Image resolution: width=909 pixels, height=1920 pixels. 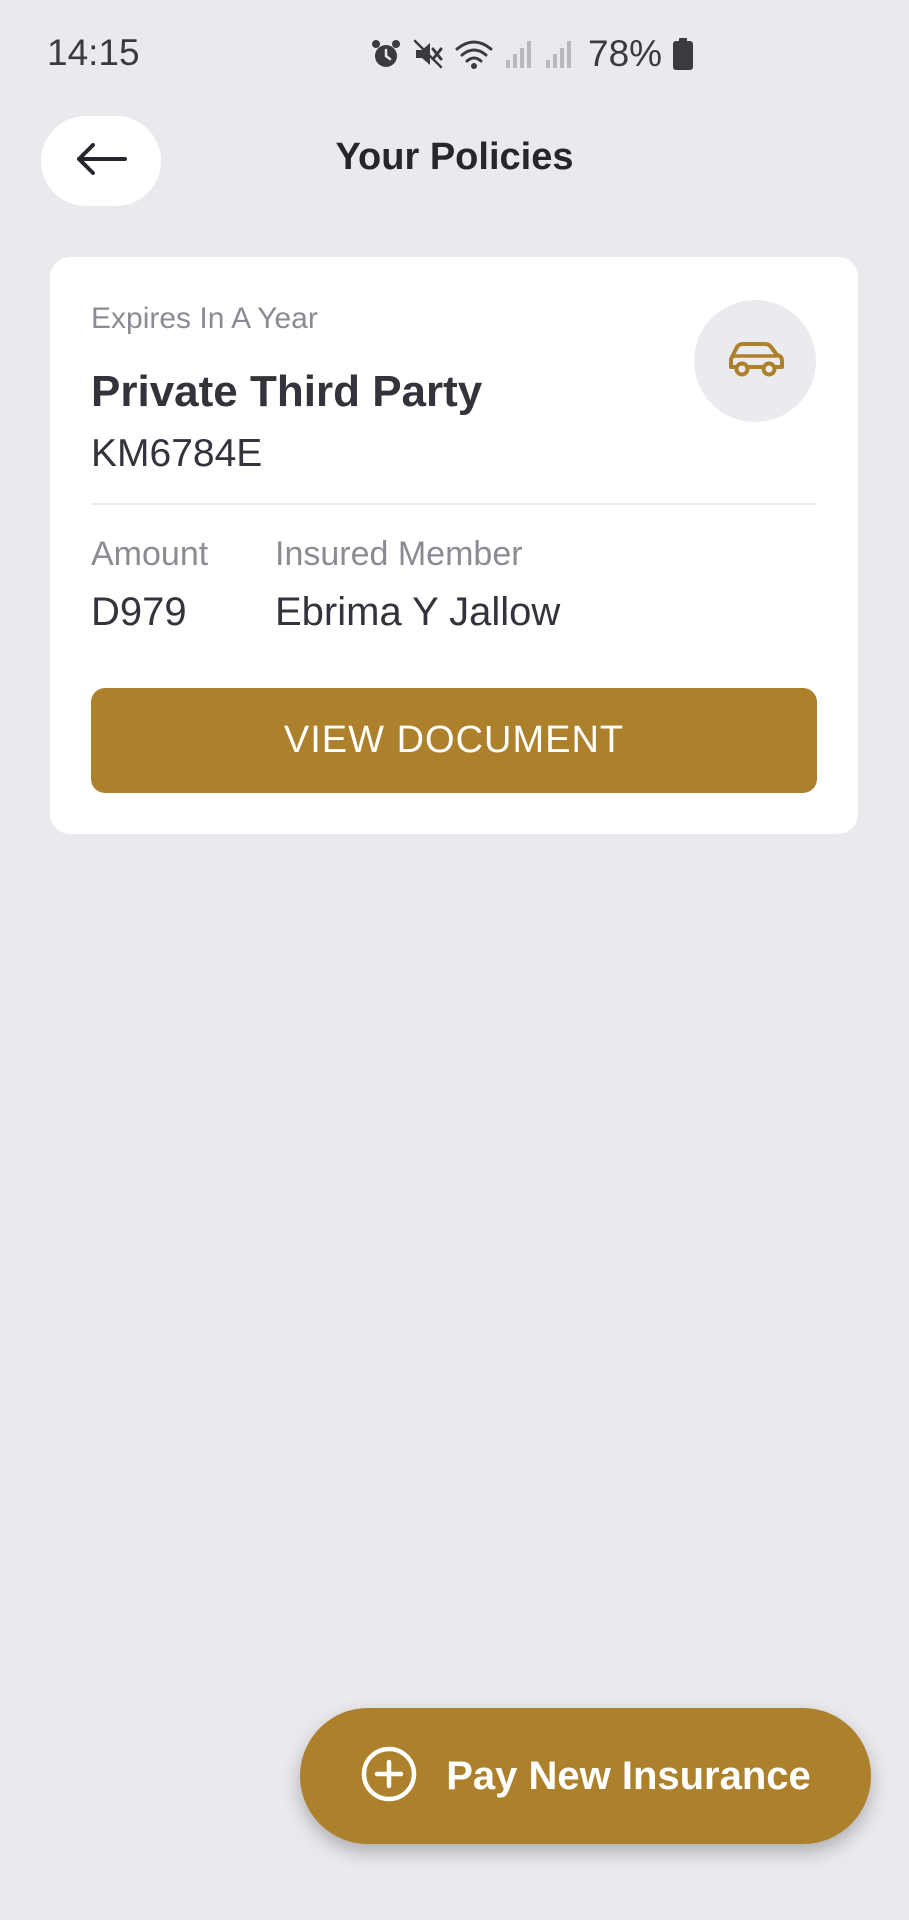 I want to click on car-icon, so click(x=755, y=361).